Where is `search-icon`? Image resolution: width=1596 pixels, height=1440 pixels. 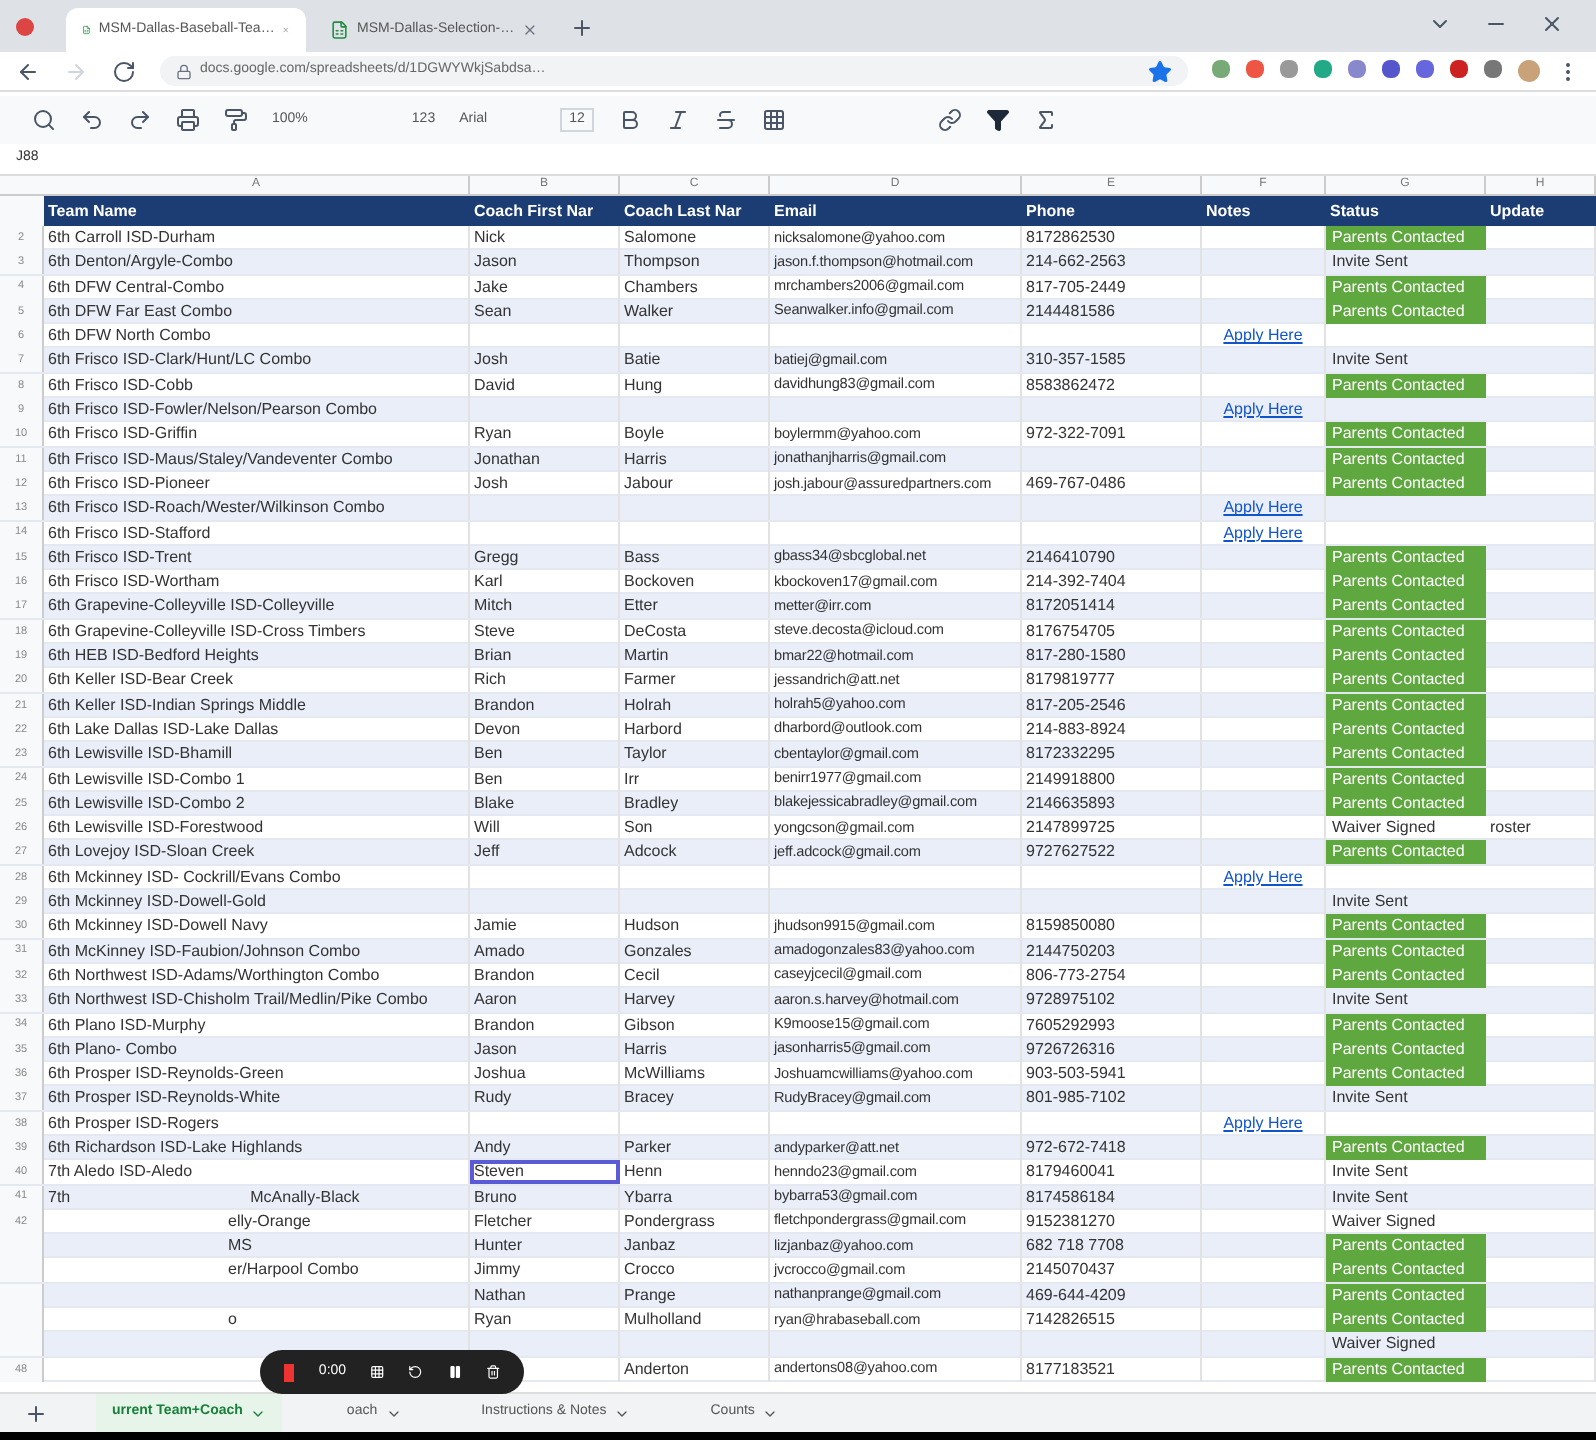 search-icon is located at coordinates (44, 120).